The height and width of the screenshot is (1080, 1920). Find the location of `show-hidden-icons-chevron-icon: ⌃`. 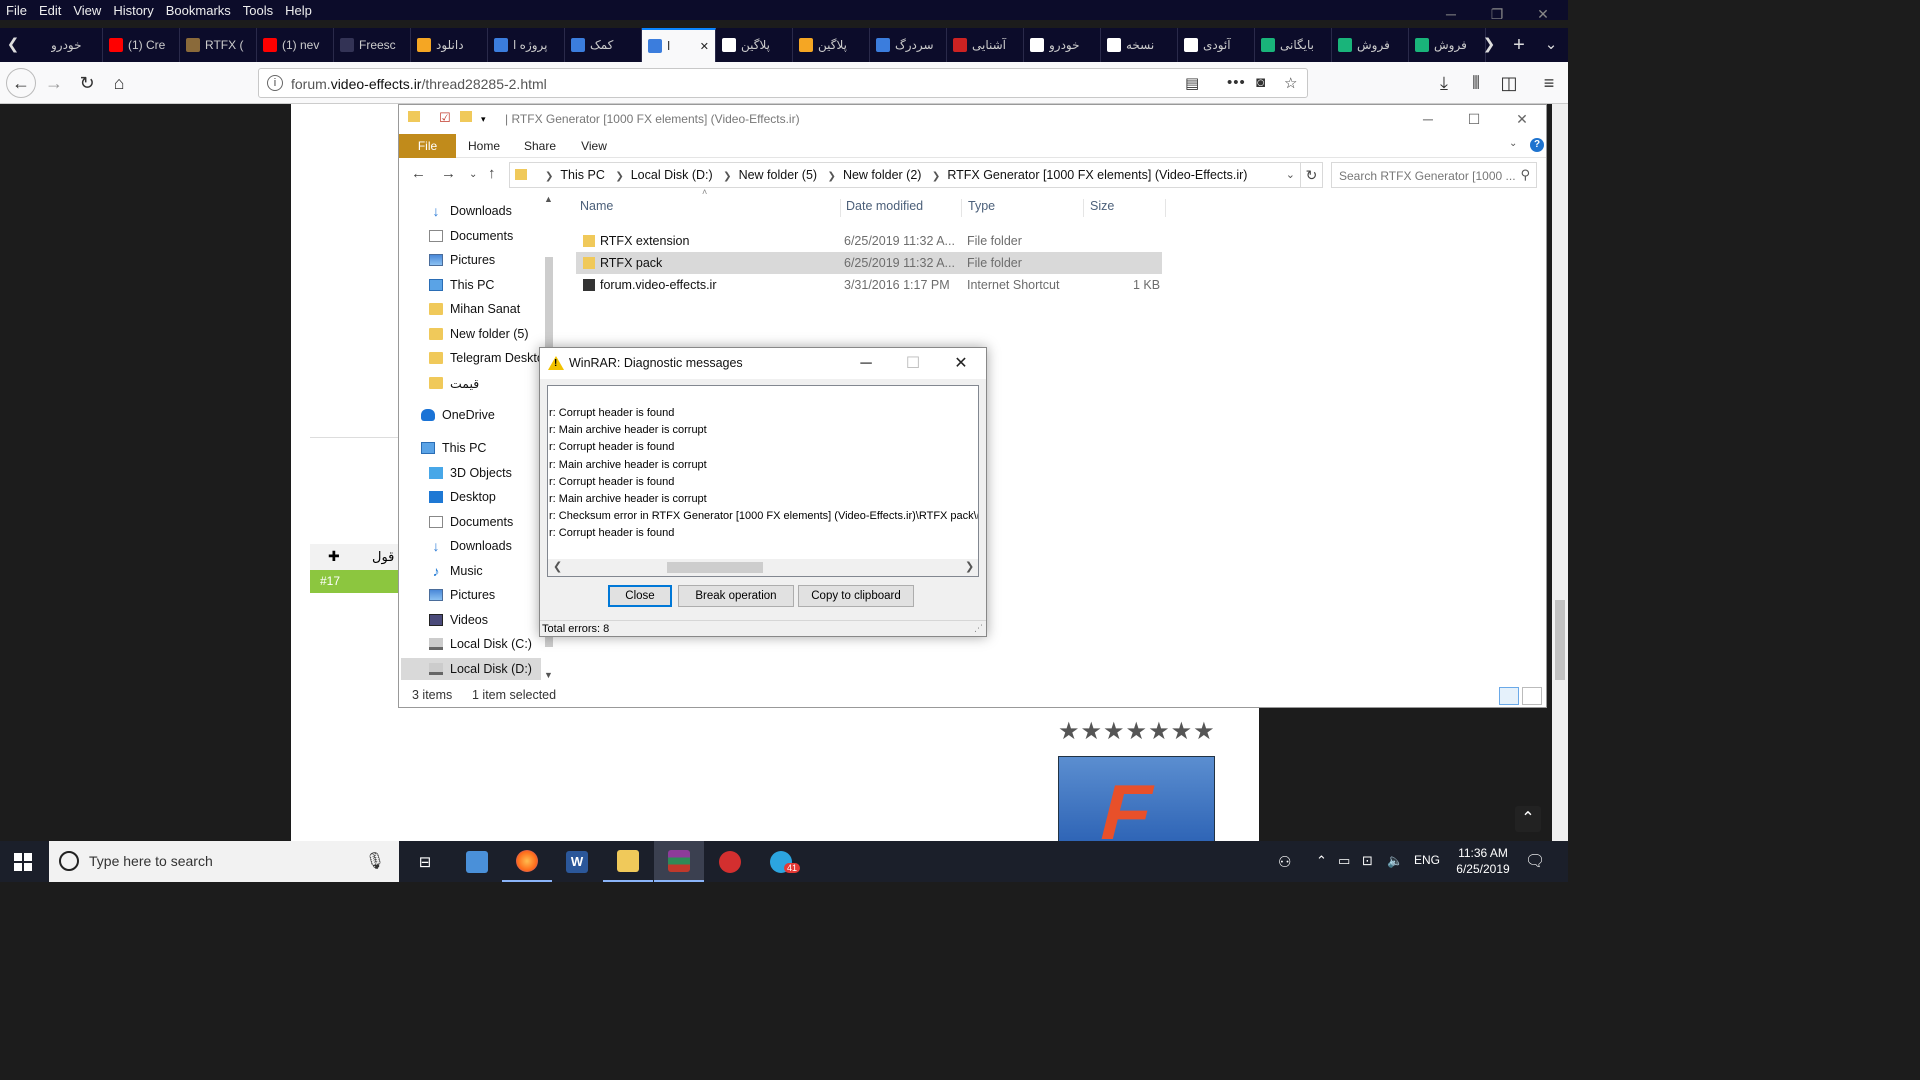

show-hidden-icons-chevron-icon: ⌃ is located at coordinates (1321, 861).